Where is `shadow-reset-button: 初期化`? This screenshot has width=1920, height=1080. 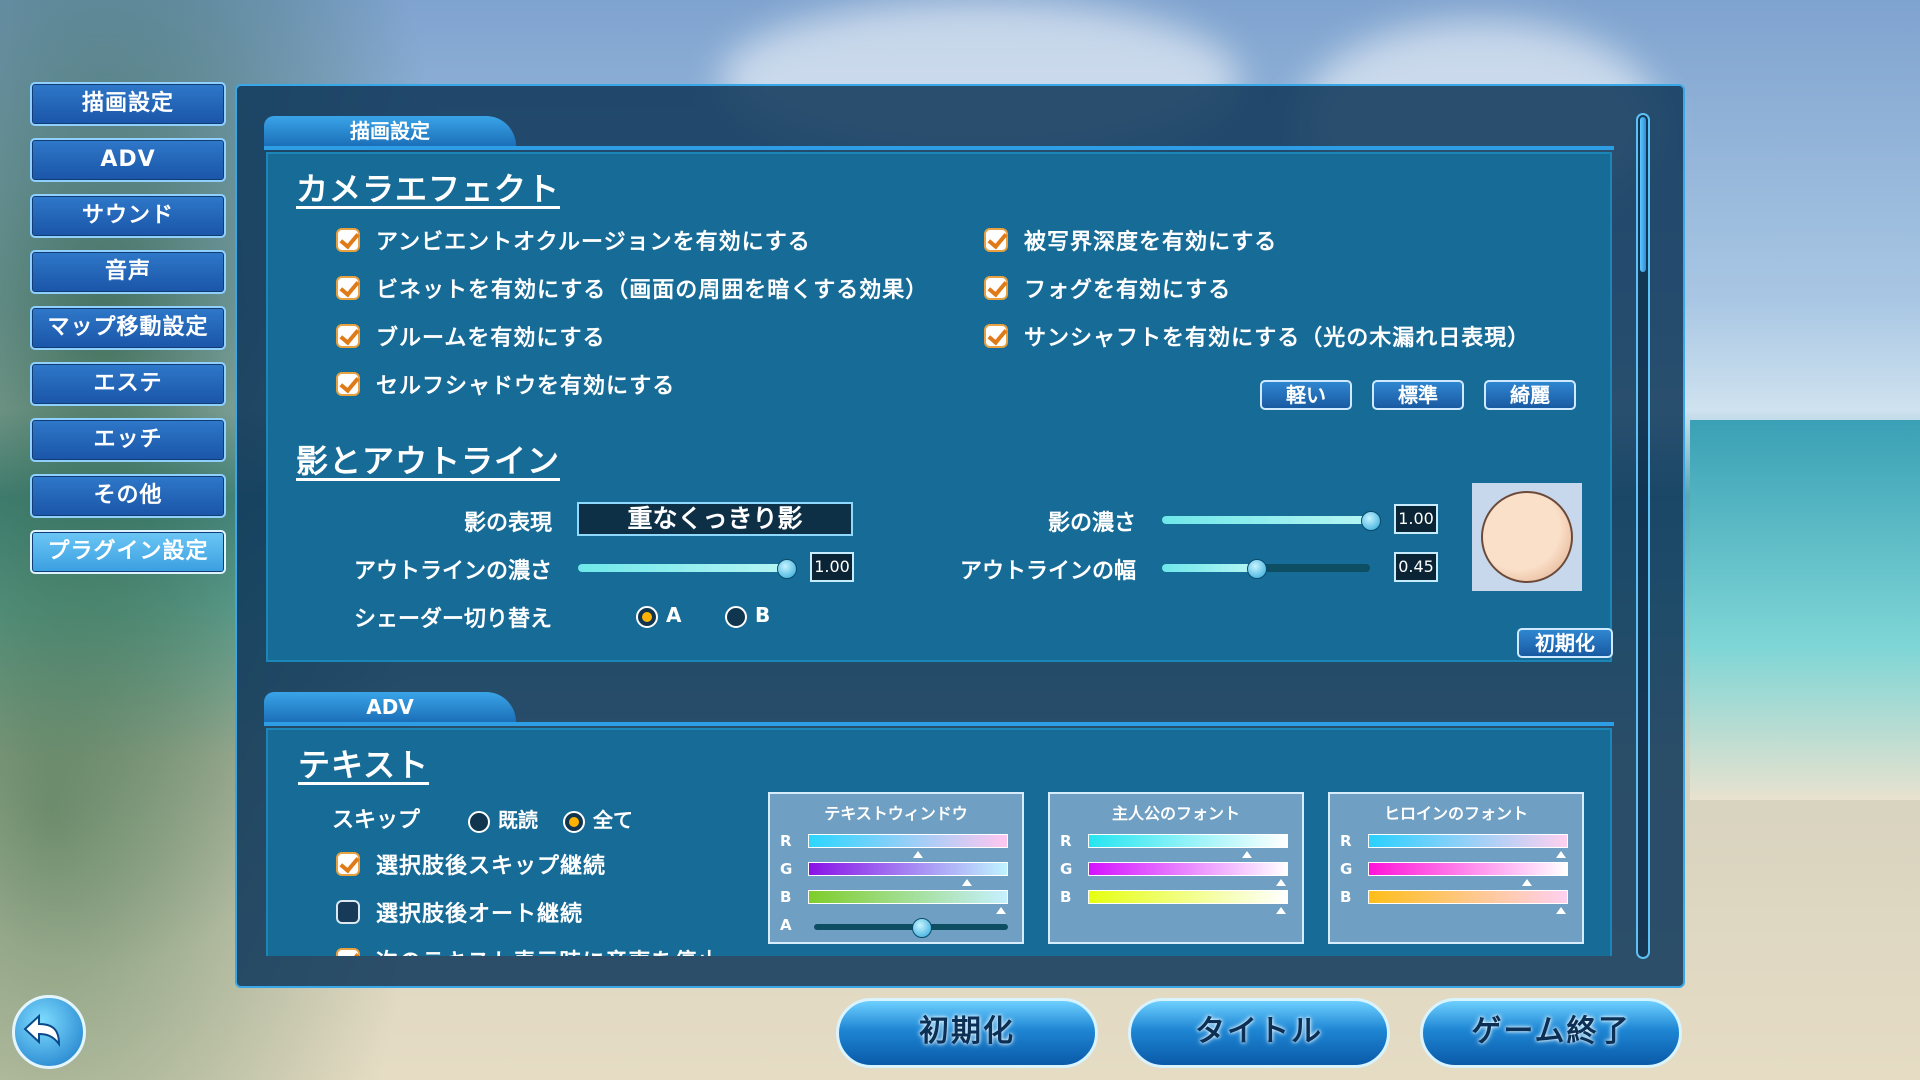
shadow-reset-button: 初期化 is located at coordinates (1565, 643).